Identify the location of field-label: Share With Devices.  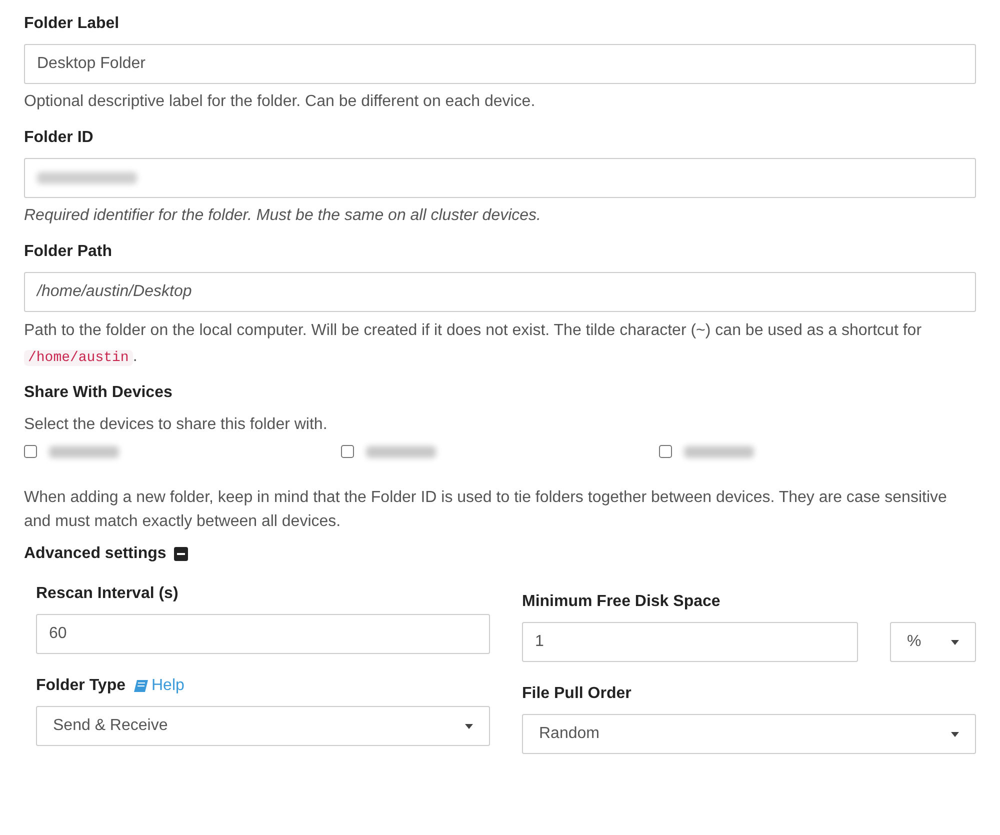
(99, 393).